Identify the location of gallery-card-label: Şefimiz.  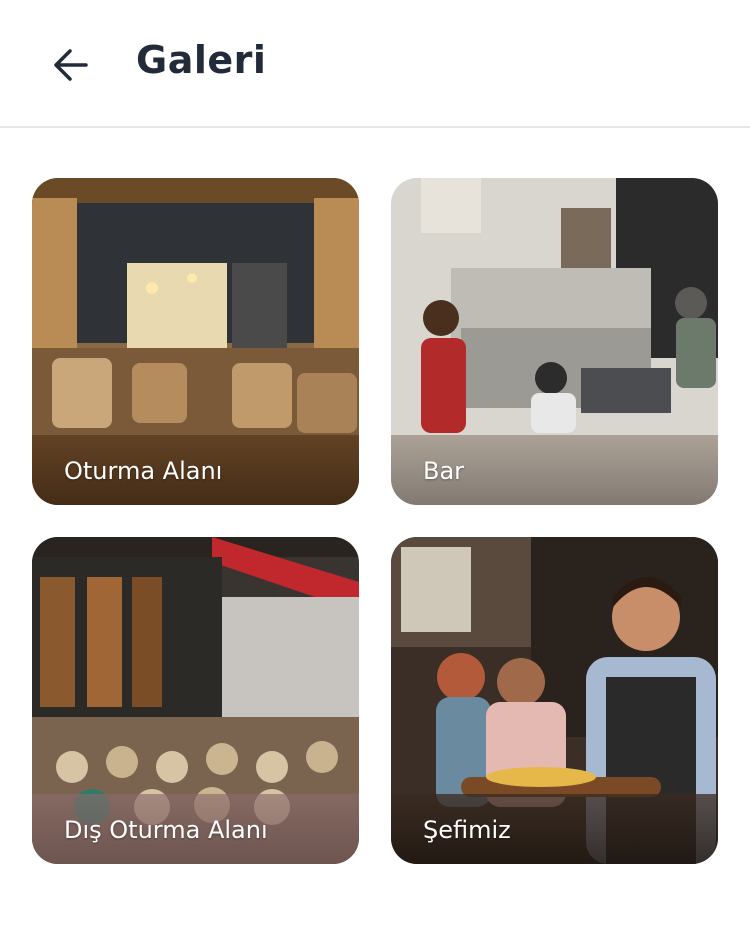
(467, 830).